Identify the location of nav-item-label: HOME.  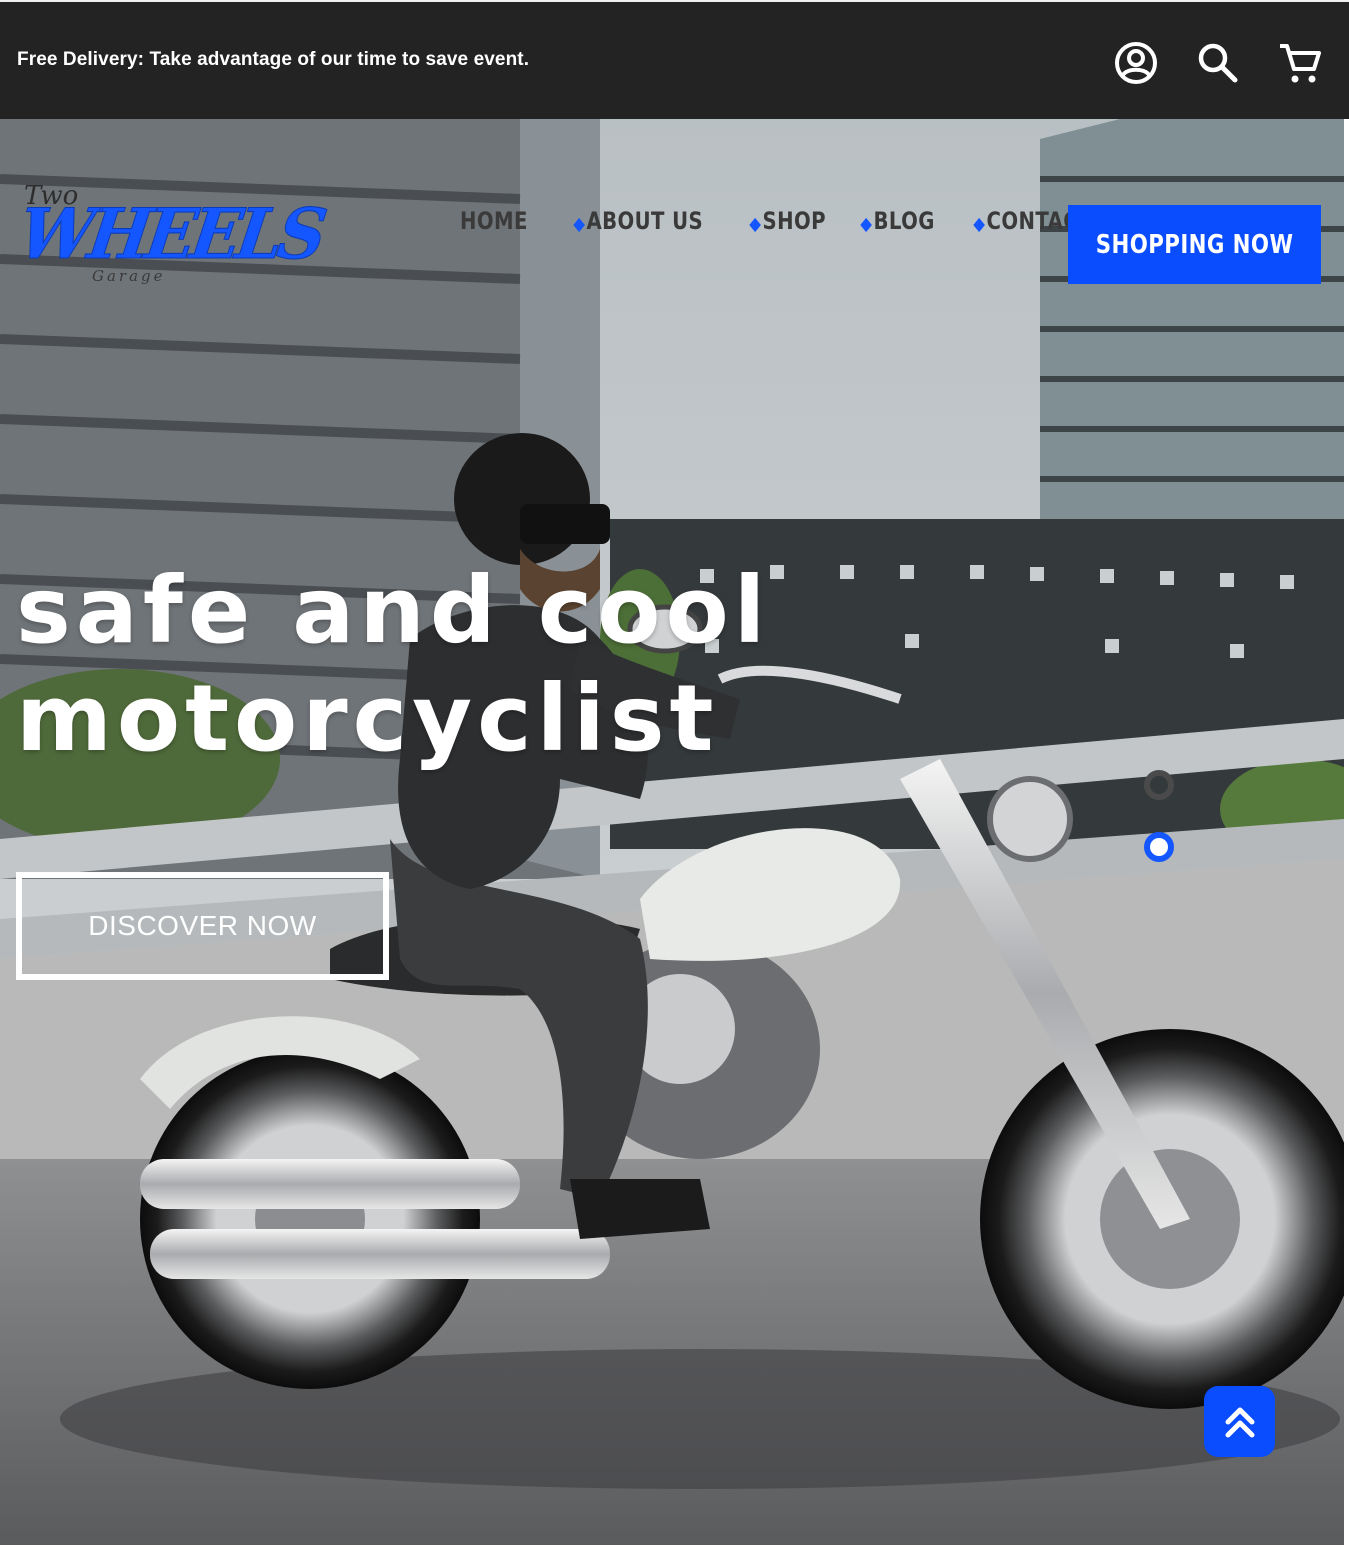
(494, 221).